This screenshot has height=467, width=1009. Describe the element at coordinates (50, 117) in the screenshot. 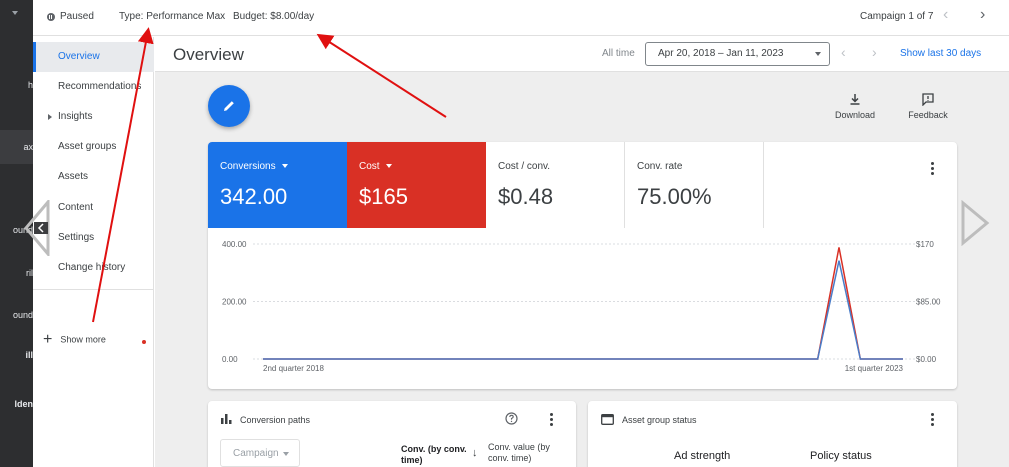

I see `expand-icon` at that location.